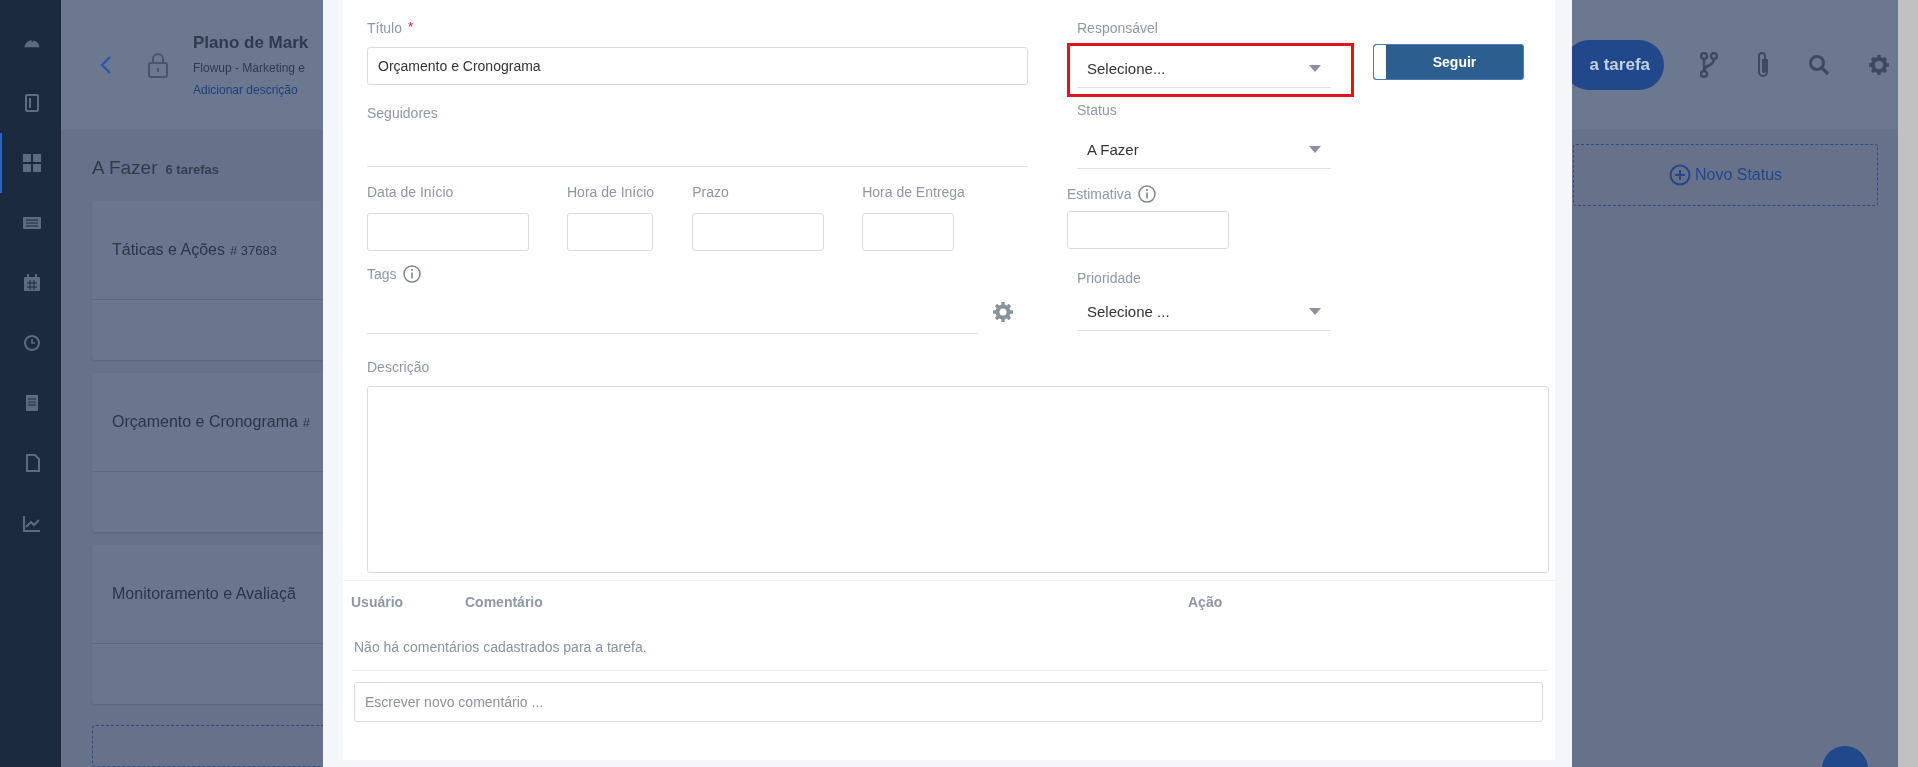 The height and width of the screenshot is (767, 1918). I want to click on clock-icon, so click(31, 343).